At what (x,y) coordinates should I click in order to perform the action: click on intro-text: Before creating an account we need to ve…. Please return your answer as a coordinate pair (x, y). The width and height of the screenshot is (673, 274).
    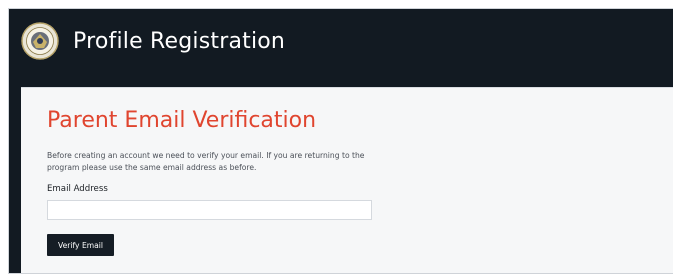
    Looking at the image, I should click on (206, 161).